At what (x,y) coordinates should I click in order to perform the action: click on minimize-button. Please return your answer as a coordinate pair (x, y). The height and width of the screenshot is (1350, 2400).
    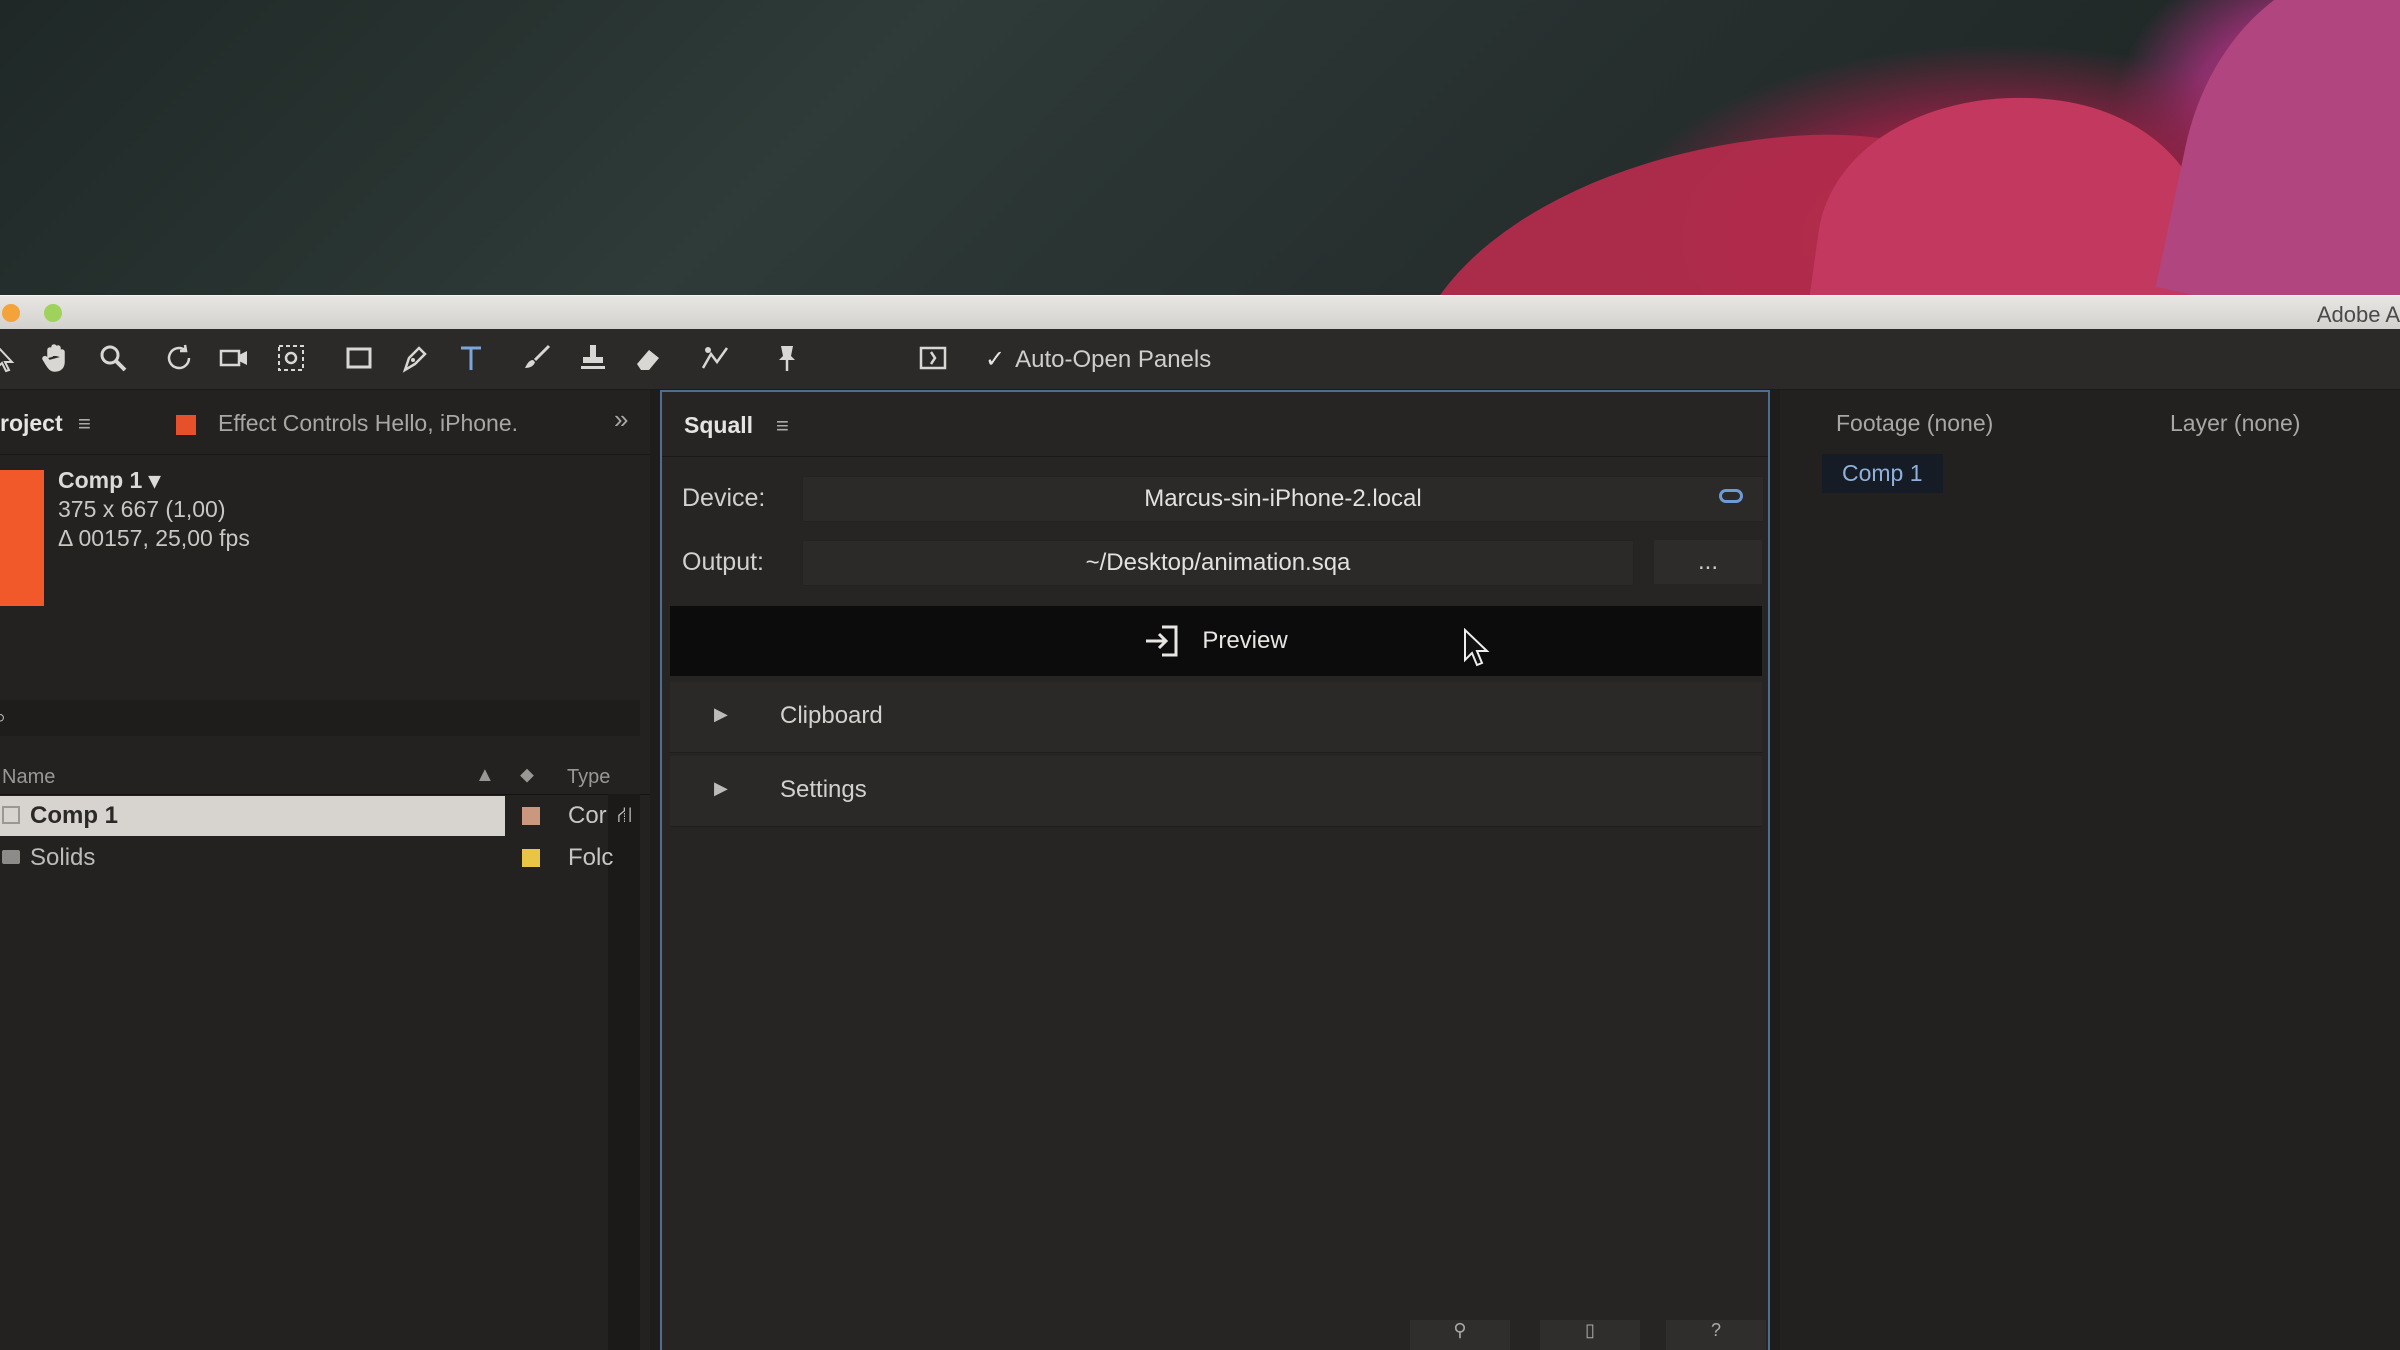
    Looking at the image, I should click on (11, 313).